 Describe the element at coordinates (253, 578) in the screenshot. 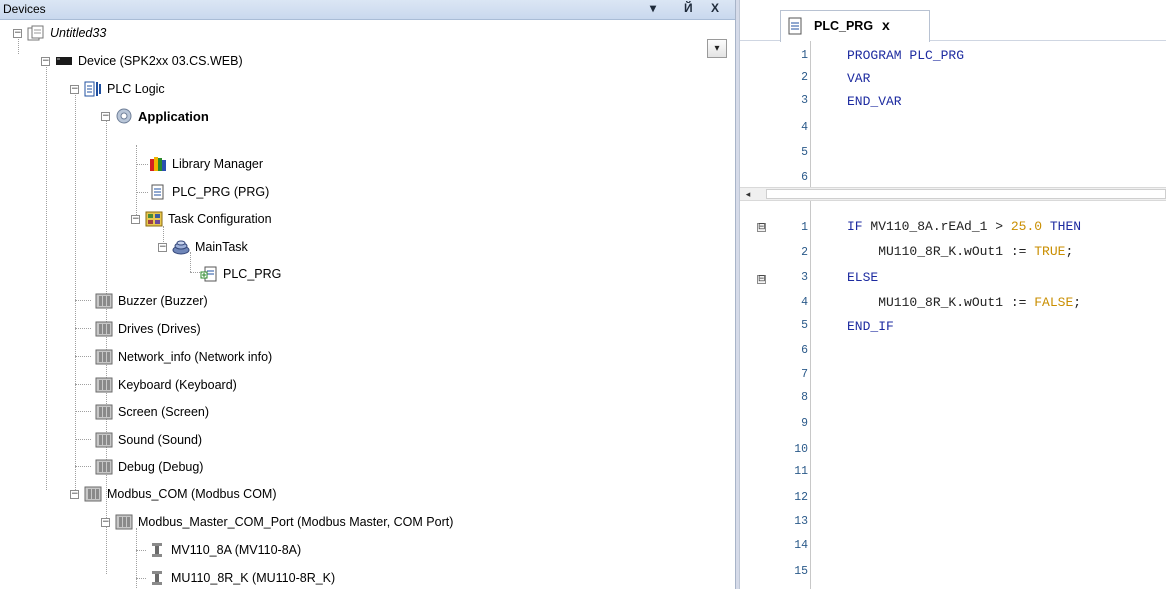

I see `tree-node-label: MU110_8R_K (MU110-8R_K)` at that location.